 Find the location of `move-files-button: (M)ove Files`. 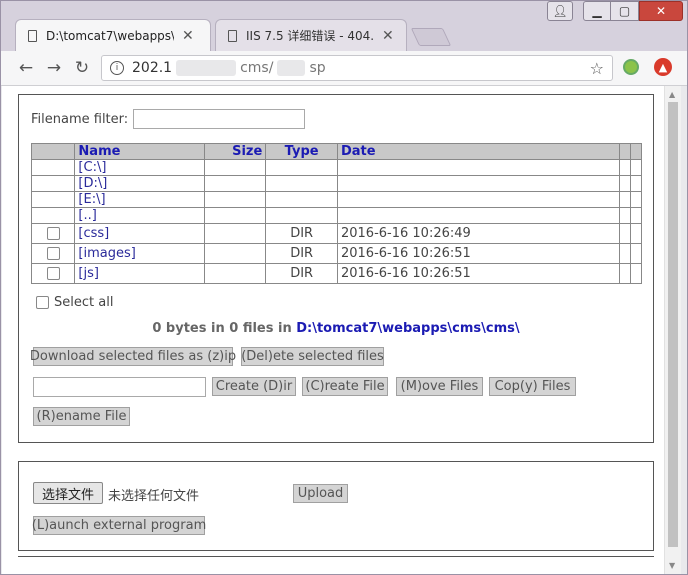

move-files-button: (M)ove Files is located at coordinates (439, 386).